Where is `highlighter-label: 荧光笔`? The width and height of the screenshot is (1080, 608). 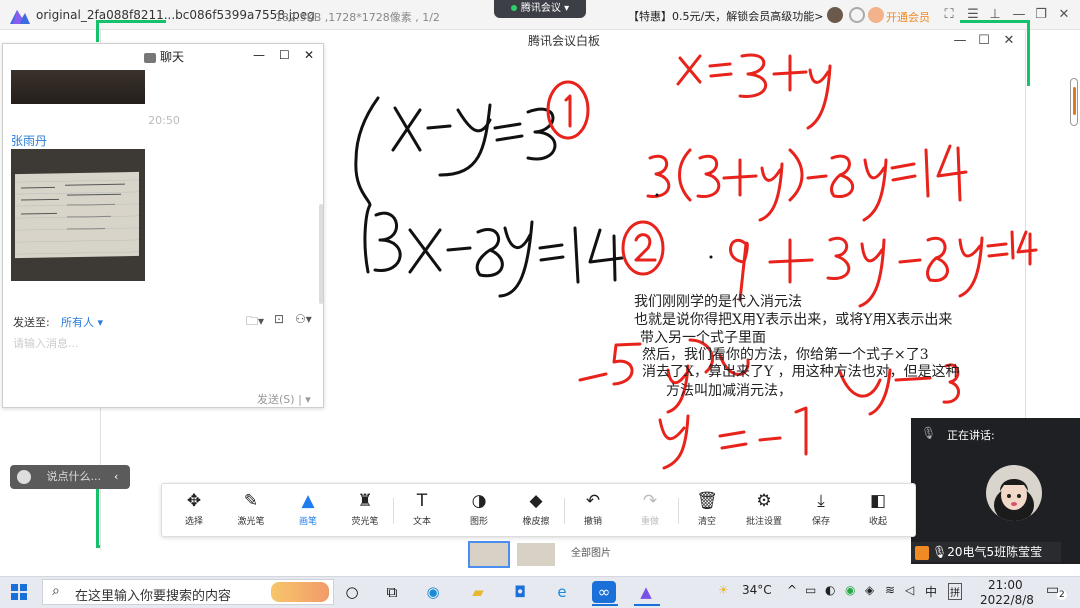
highlighter-label: 荧光笔 is located at coordinates (365, 522).